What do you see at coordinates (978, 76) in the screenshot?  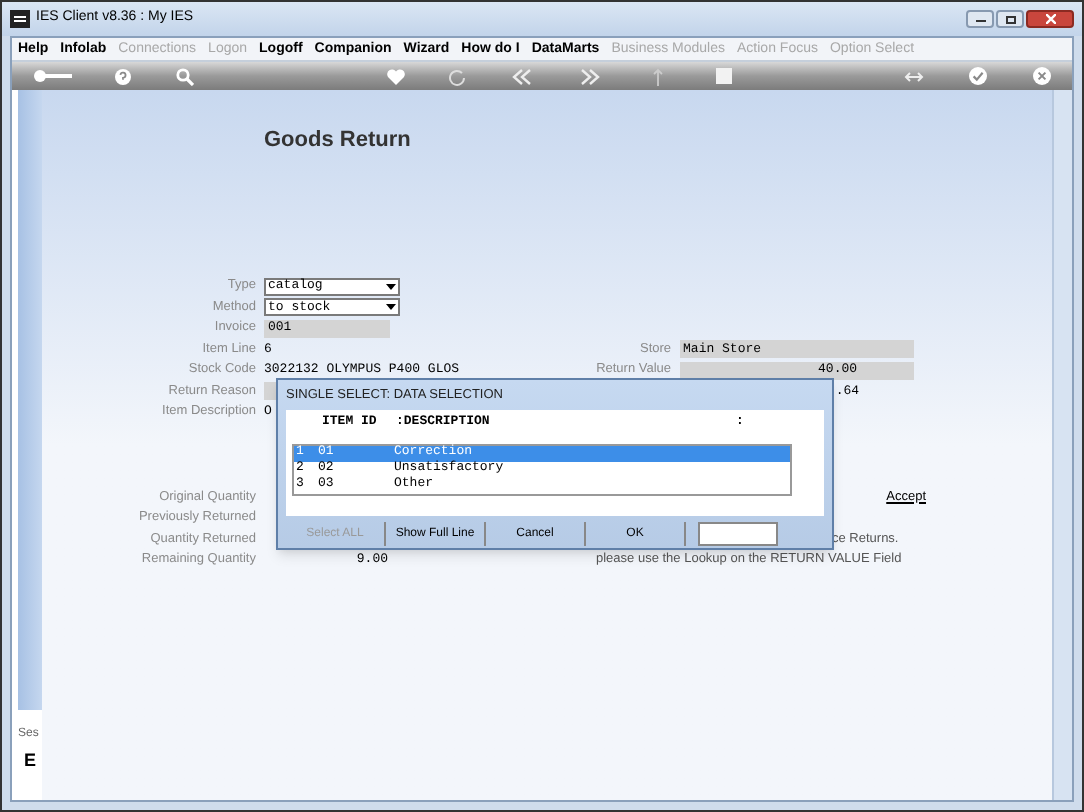 I see `check-icon` at bounding box center [978, 76].